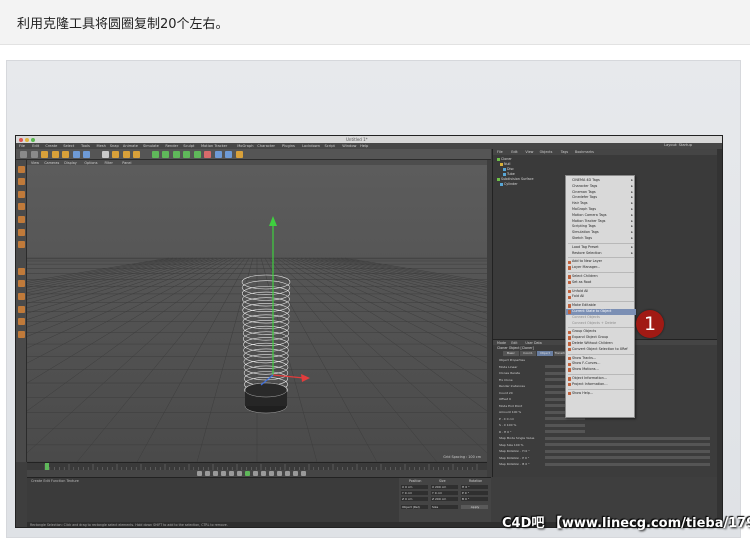 Image resolution: width=750 pixels, height=538 pixels. Describe the element at coordinates (27, 139) in the screenshot. I see `minimize-dot` at that location.